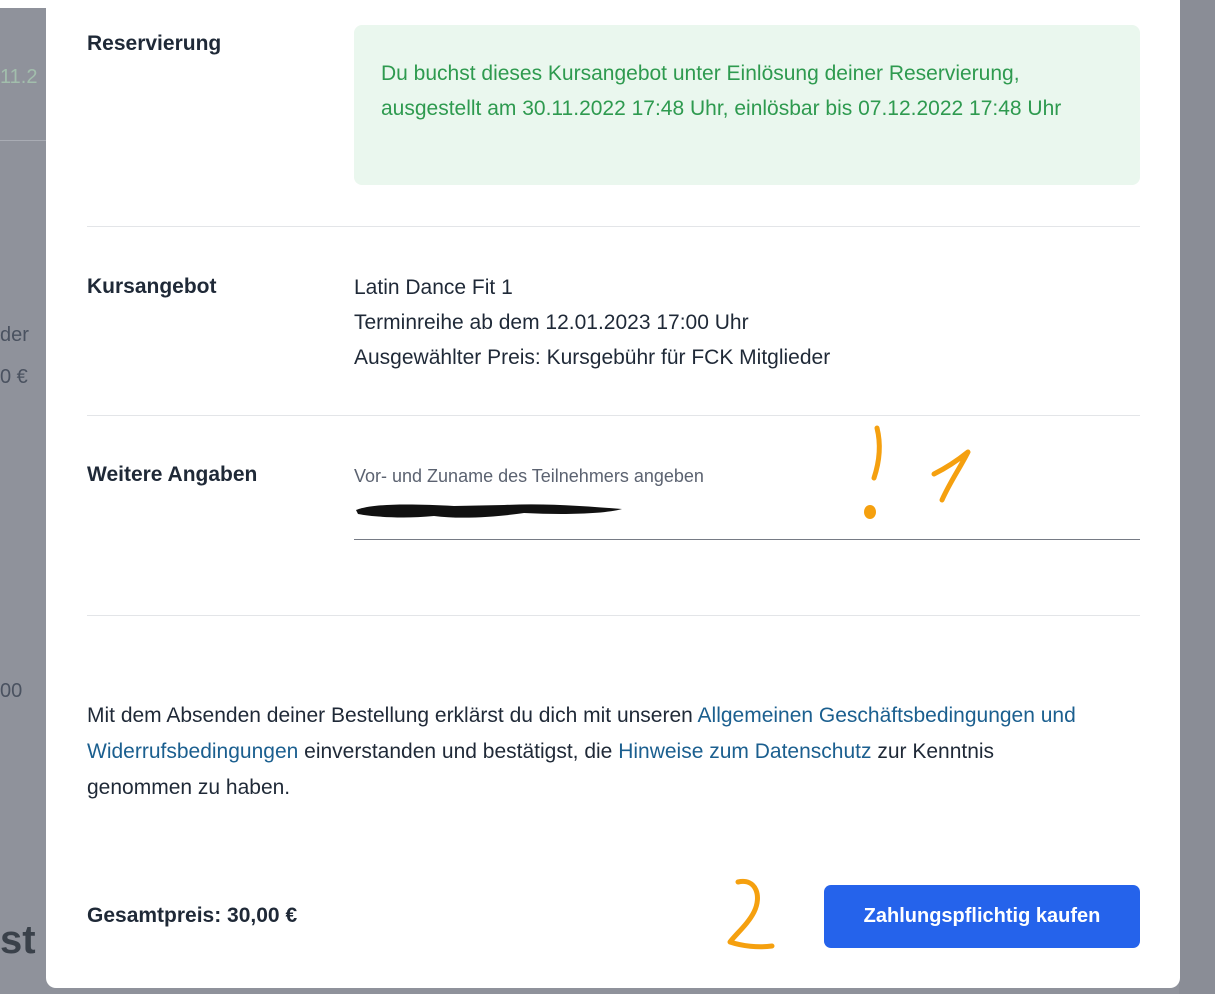 The image size is (1215, 994). I want to click on backdrop-text: st, so click(18, 940).